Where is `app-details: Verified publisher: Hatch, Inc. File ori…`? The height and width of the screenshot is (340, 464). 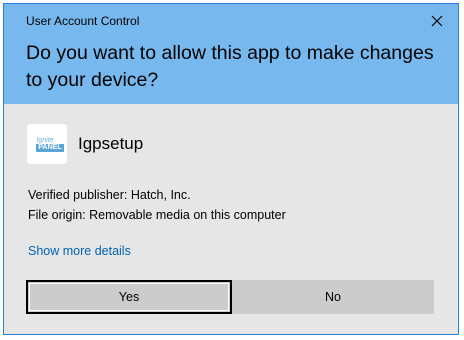
app-details: Verified publisher: Hatch, Inc. File ori… is located at coordinates (157, 205).